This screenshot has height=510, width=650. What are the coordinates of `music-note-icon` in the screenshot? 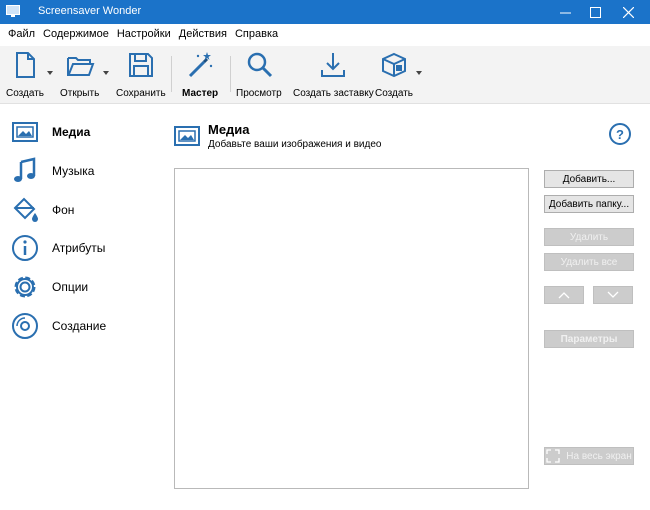 It's located at (25, 169).